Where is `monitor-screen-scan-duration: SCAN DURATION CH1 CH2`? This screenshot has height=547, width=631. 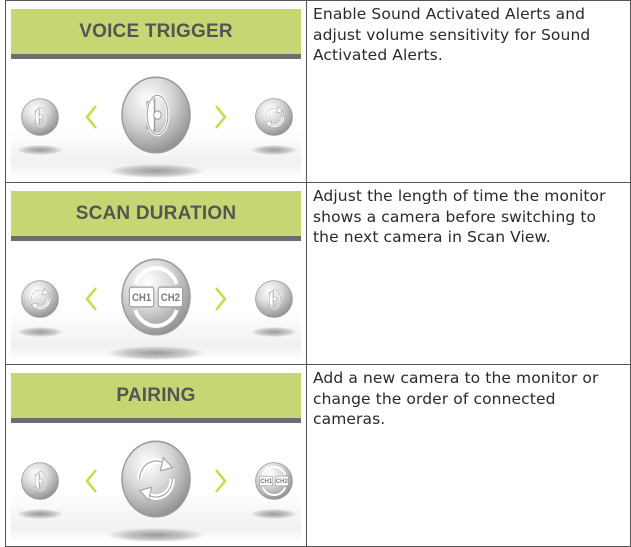 monitor-screen-scan-duration: SCAN DURATION CH1 CH2 is located at coordinates (156, 276).